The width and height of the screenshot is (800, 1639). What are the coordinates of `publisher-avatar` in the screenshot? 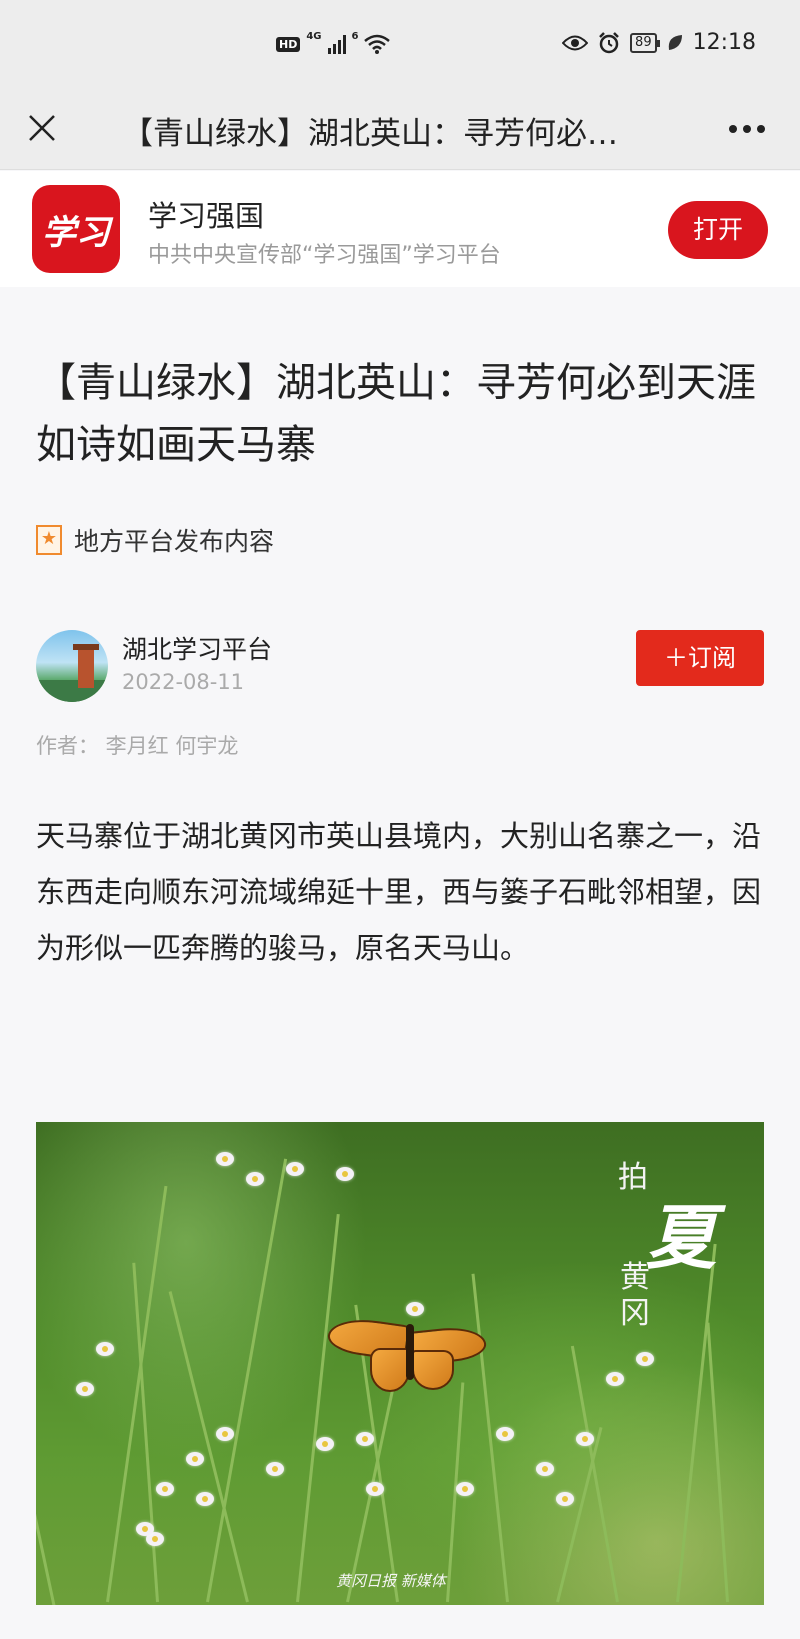 It's located at (72, 666).